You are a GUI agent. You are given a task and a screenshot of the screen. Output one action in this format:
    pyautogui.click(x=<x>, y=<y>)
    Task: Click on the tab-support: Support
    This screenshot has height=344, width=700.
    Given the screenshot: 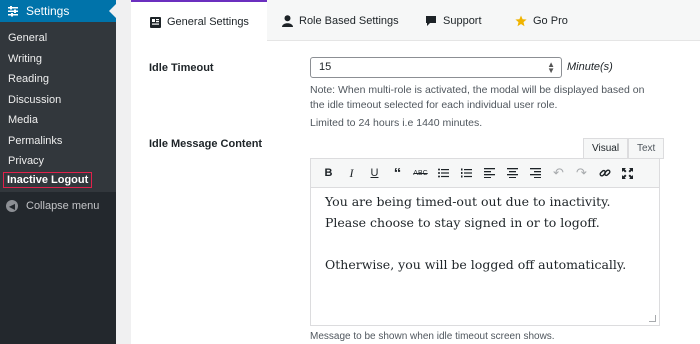 What is the action you would take?
    pyautogui.click(x=453, y=20)
    